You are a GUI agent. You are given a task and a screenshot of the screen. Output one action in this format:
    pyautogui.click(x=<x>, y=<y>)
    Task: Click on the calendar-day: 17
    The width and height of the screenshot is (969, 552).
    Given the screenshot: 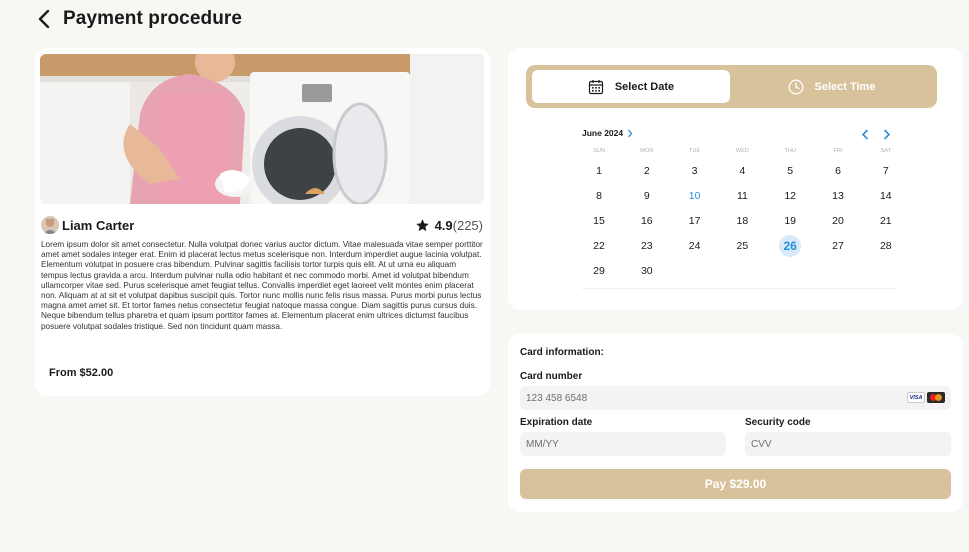 What is the action you would take?
    pyautogui.click(x=695, y=221)
    